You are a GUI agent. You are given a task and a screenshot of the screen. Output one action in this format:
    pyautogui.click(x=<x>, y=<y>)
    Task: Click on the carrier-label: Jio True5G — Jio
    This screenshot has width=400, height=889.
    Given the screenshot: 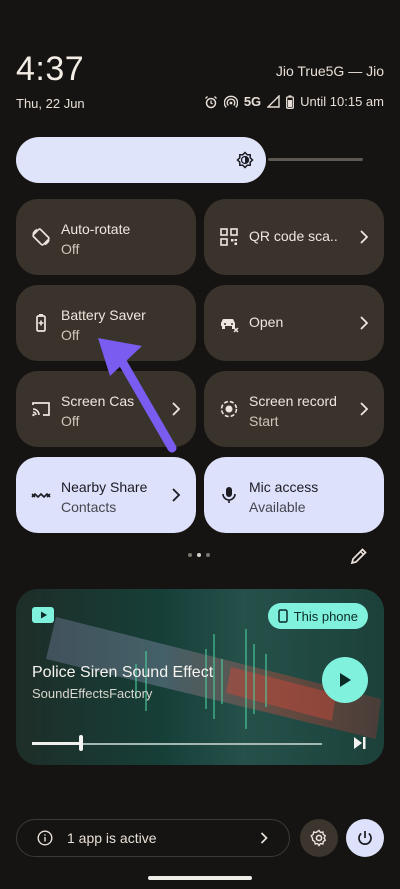 What is the action you would take?
    pyautogui.click(x=329, y=71)
    